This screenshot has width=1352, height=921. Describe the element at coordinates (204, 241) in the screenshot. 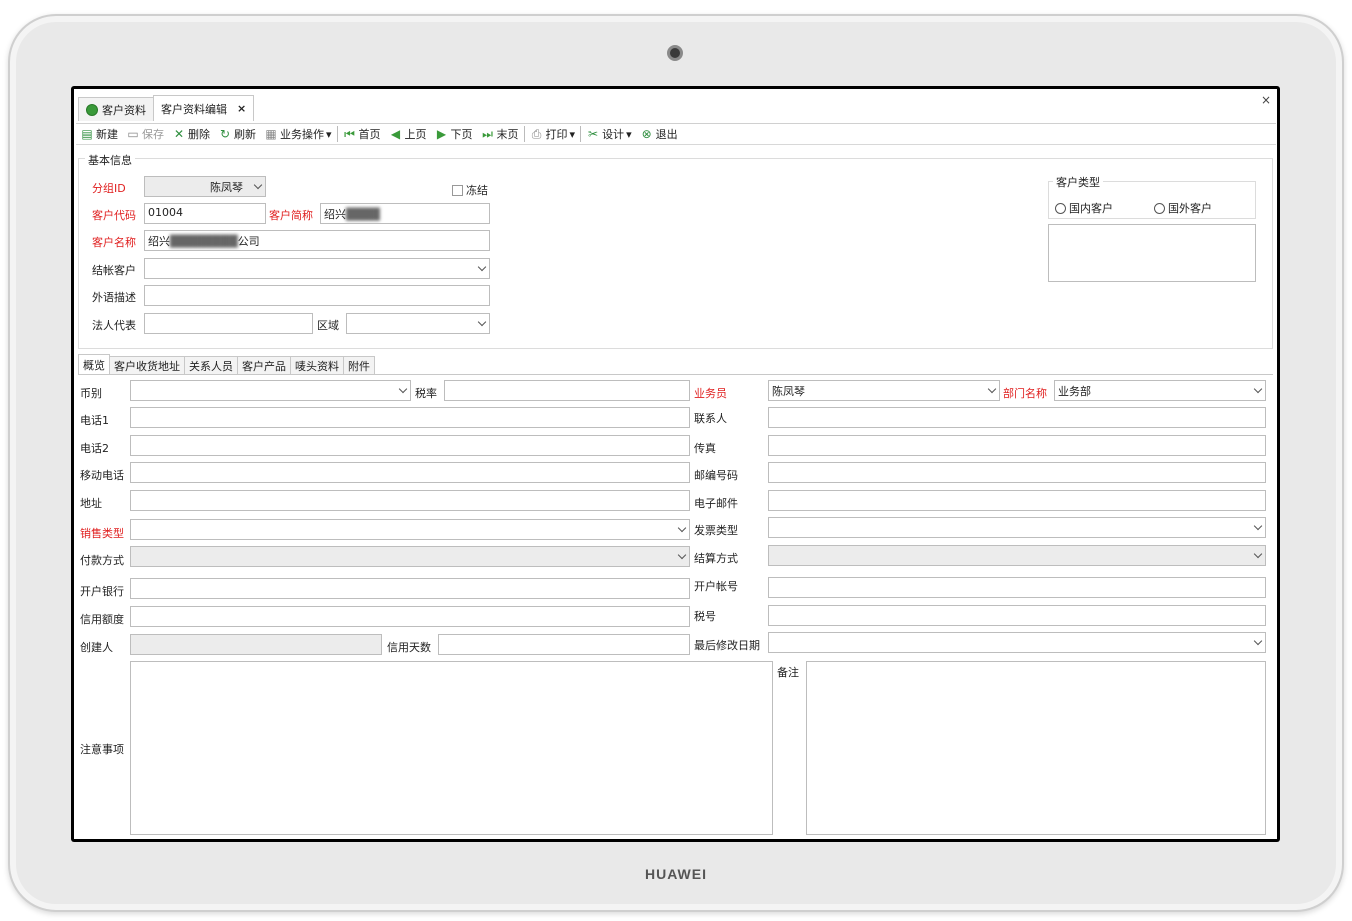

I see `redacted-text: ████████` at that location.